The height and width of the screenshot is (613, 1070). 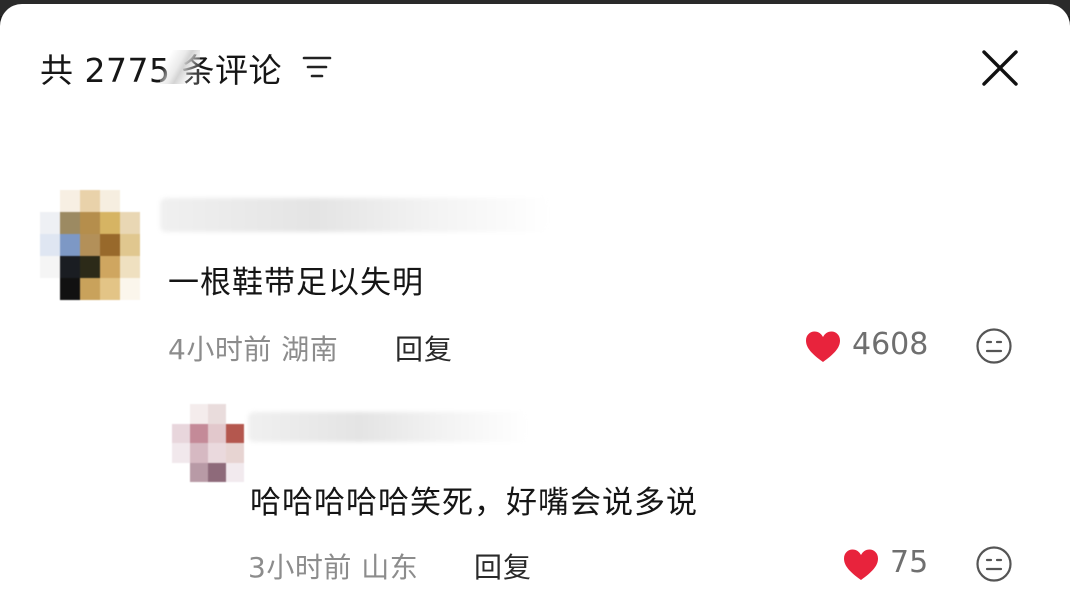 What do you see at coordinates (890, 344) in the screenshot?
I see `like-count: 4608` at bounding box center [890, 344].